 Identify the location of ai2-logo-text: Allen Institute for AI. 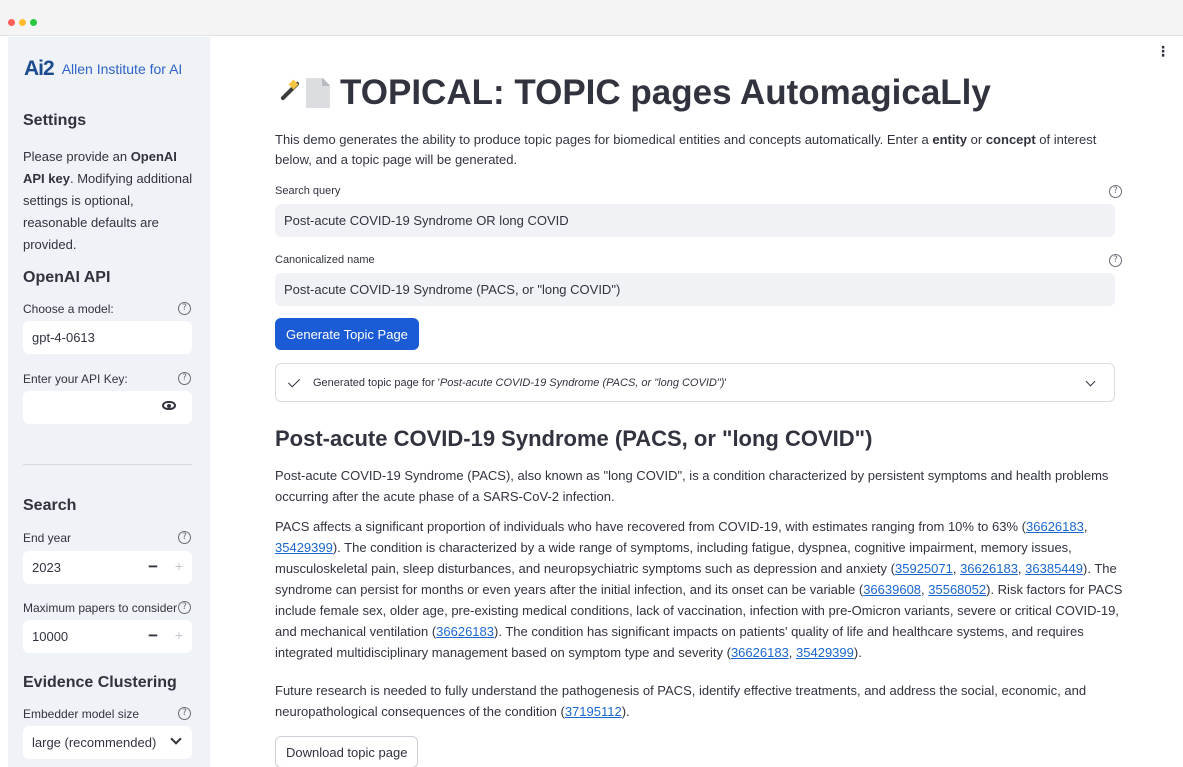
(122, 69).